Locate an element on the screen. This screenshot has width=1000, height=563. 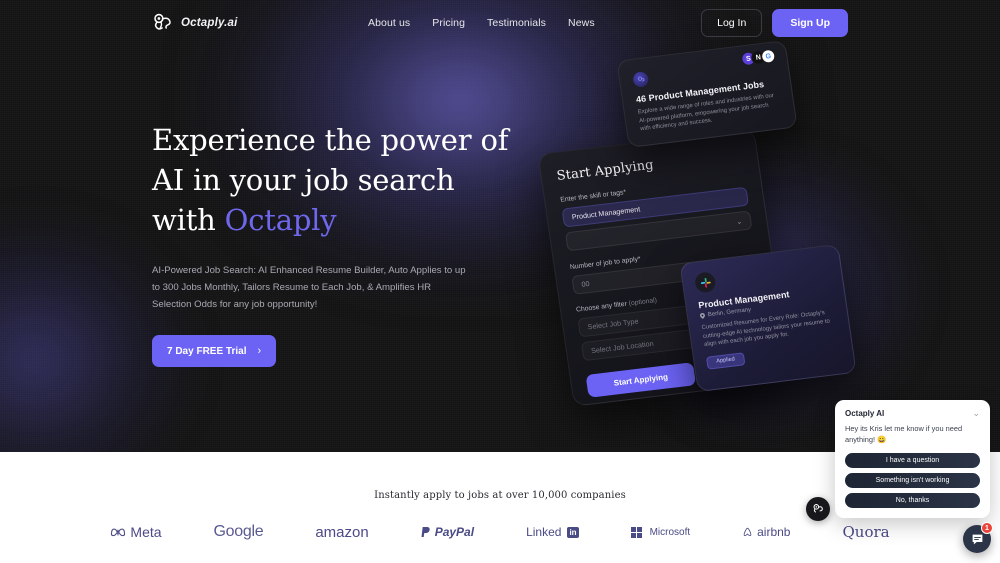
start-applying-submit-button: Start Applying is located at coordinates (641, 380).